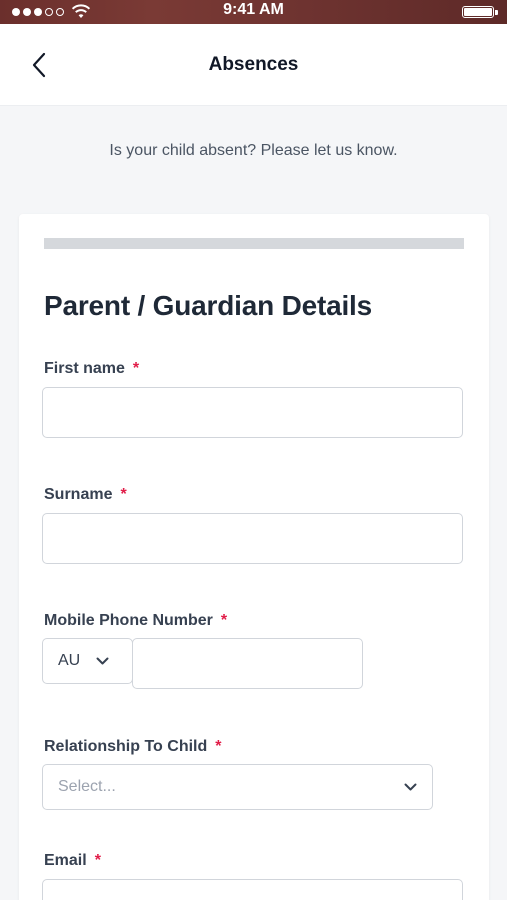 This screenshot has width=507, height=900. I want to click on mobile-label: Mobile Phone Number *, so click(135, 621).